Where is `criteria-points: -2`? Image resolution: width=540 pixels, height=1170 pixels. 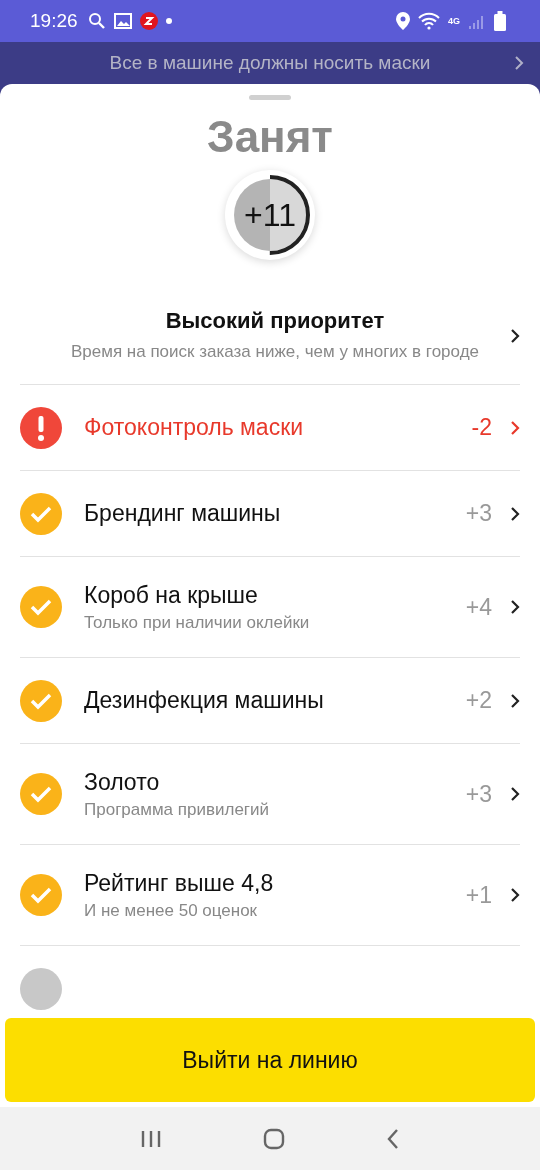 criteria-points: -2 is located at coordinates (481, 427).